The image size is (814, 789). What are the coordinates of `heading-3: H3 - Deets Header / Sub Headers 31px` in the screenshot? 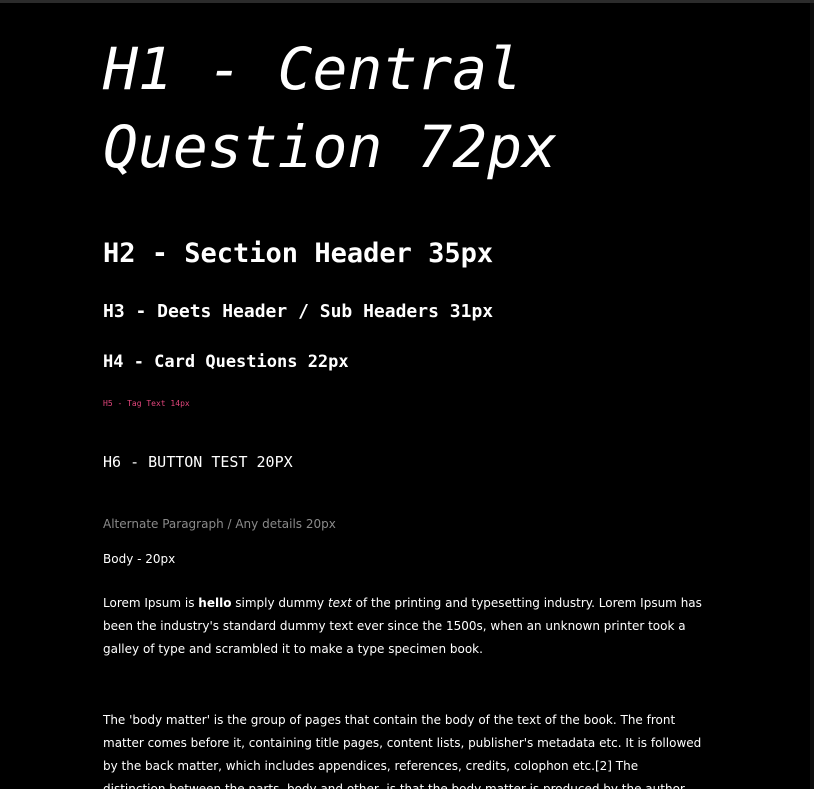 It's located at (298, 311).